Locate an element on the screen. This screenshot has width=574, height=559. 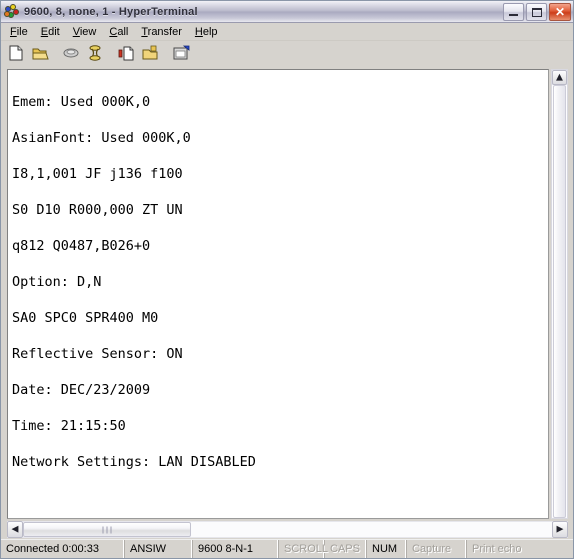
menu-item-transfer: Transfer is located at coordinates (162, 32).